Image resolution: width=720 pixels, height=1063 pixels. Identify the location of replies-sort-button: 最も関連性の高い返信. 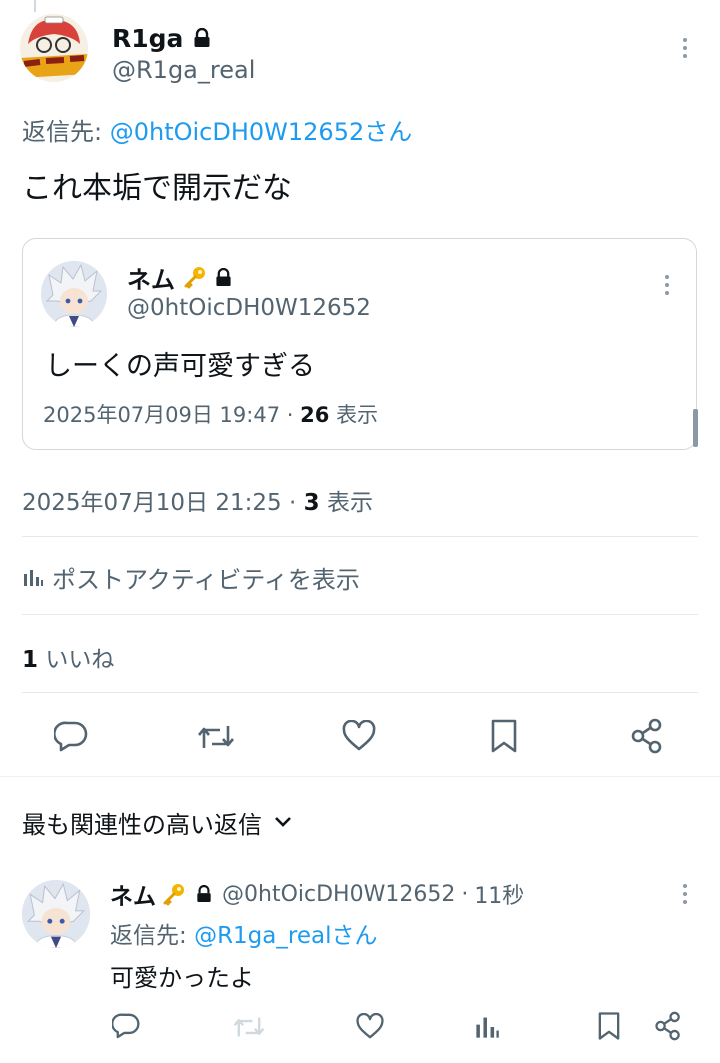
(157, 822).